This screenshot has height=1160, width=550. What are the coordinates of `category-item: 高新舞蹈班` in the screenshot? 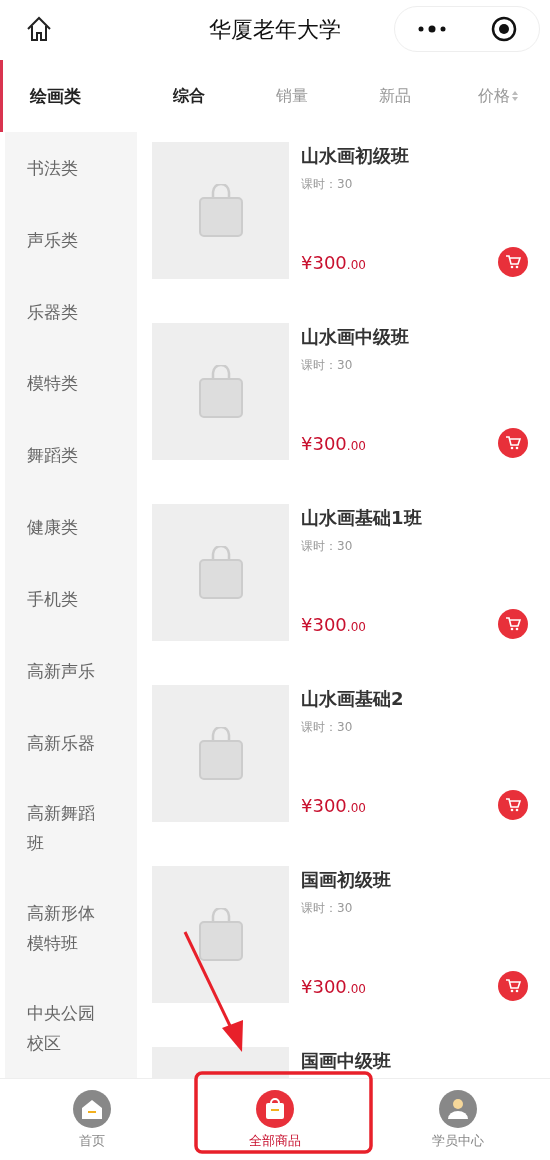 It's located at (71, 828).